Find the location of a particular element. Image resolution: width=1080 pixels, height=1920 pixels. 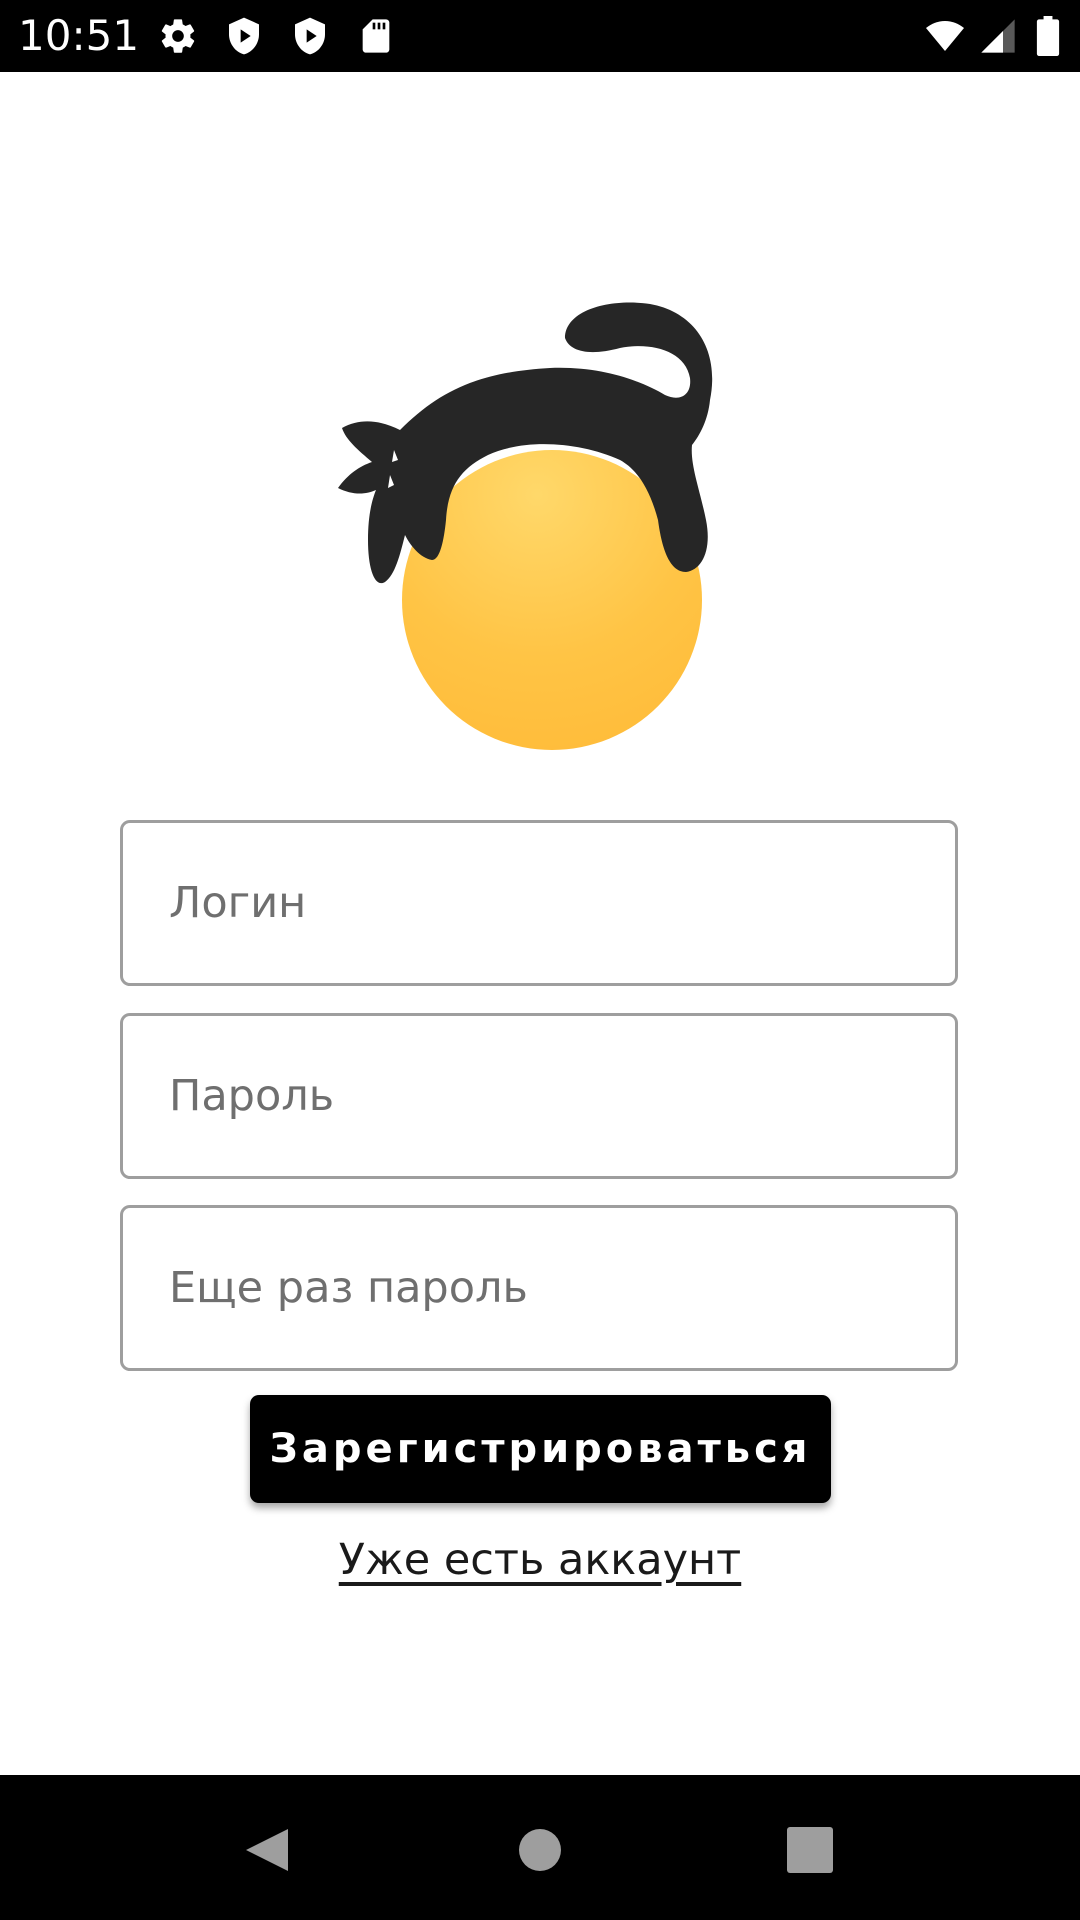

cellular-signal-icon is located at coordinates (998, 36).